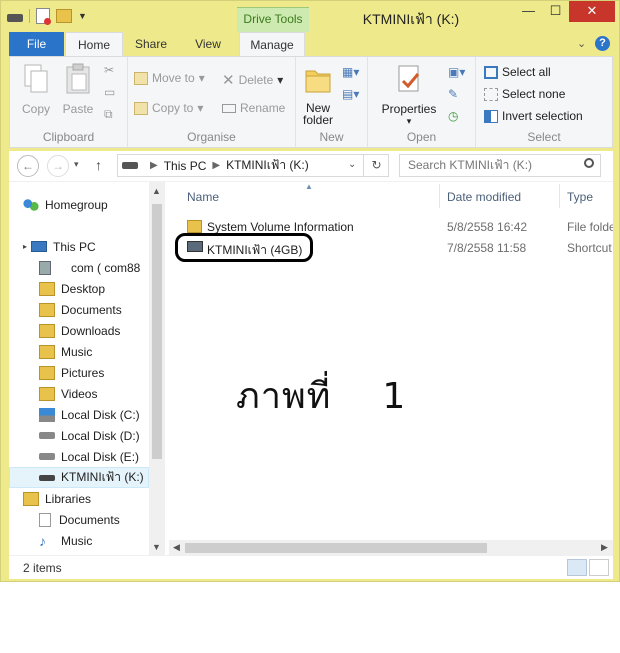 The width and height of the screenshot is (620, 653). Describe the element at coordinates (581, 43) in the screenshot. I see `collapse-ribbon-icon: ⌄` at that location.